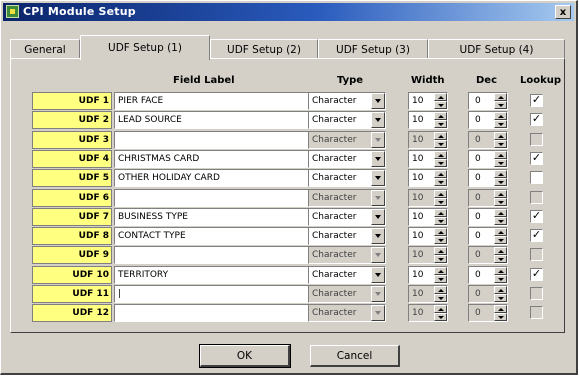  What do you see at coordinates (218, 158) in the screenshot?
I see `field-label-input: CHRISTMAS CARD` at bounding box center [218, 158].